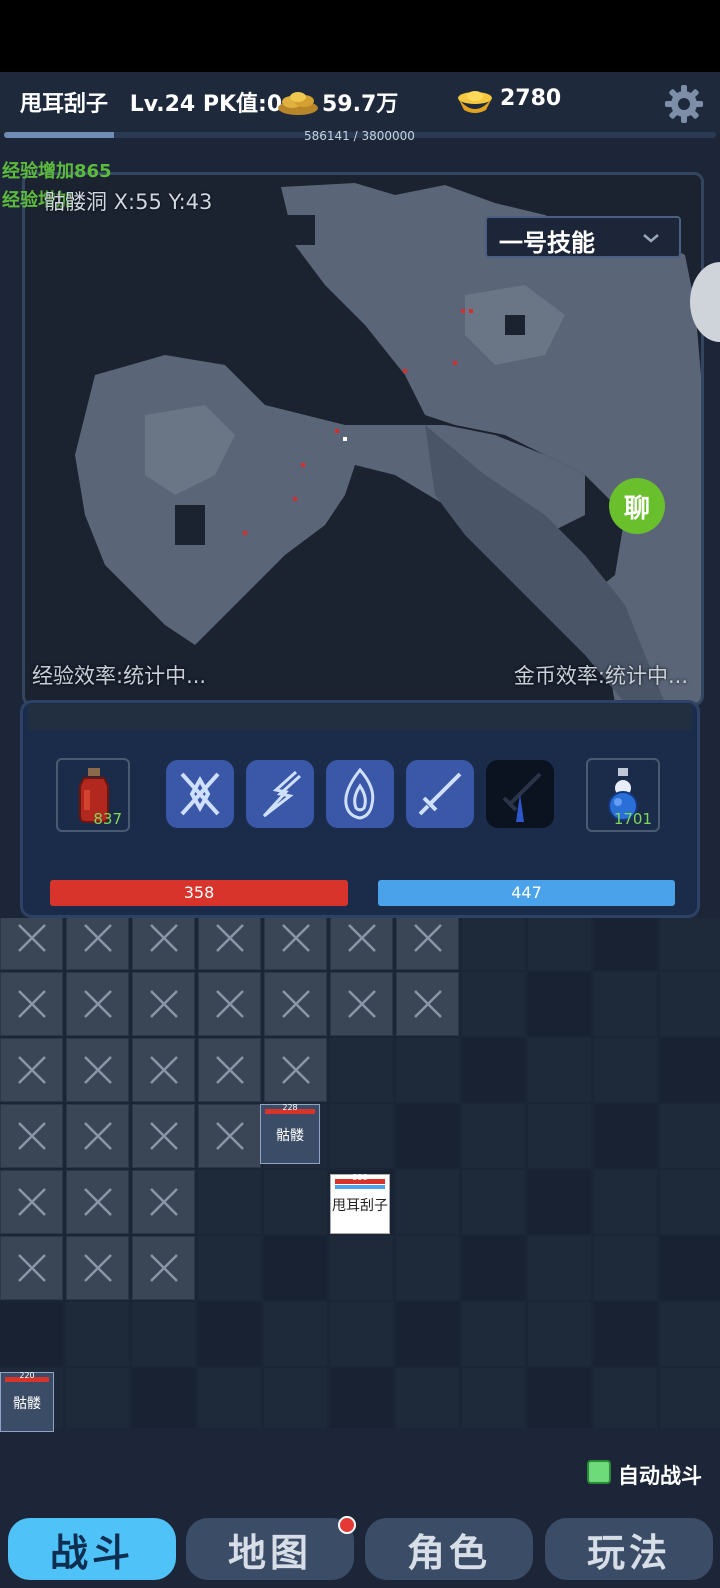 This screenshot has height=1588, width=720. What do you see at coordinates (684, 104) in the screenshot?
I see `gear-icon` at bounding box center [684, 104].